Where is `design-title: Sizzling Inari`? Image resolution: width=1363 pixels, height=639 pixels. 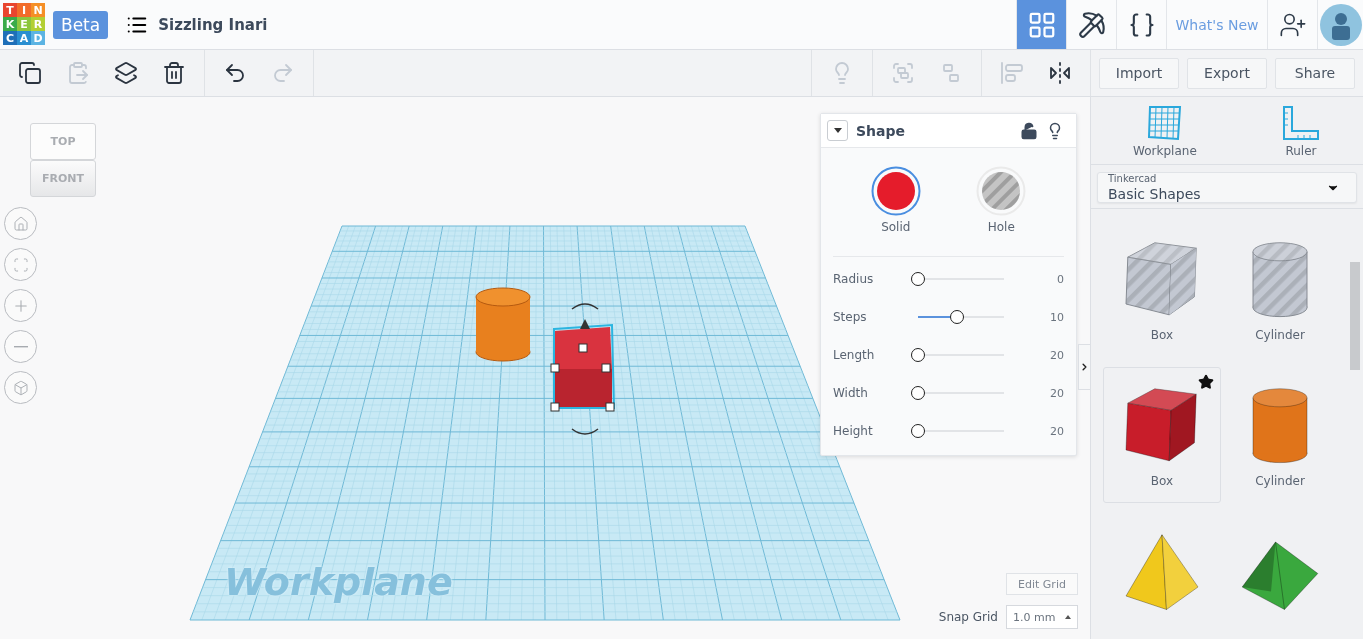 design-title: Sizzling Inari is located at coordinates (213, 24).